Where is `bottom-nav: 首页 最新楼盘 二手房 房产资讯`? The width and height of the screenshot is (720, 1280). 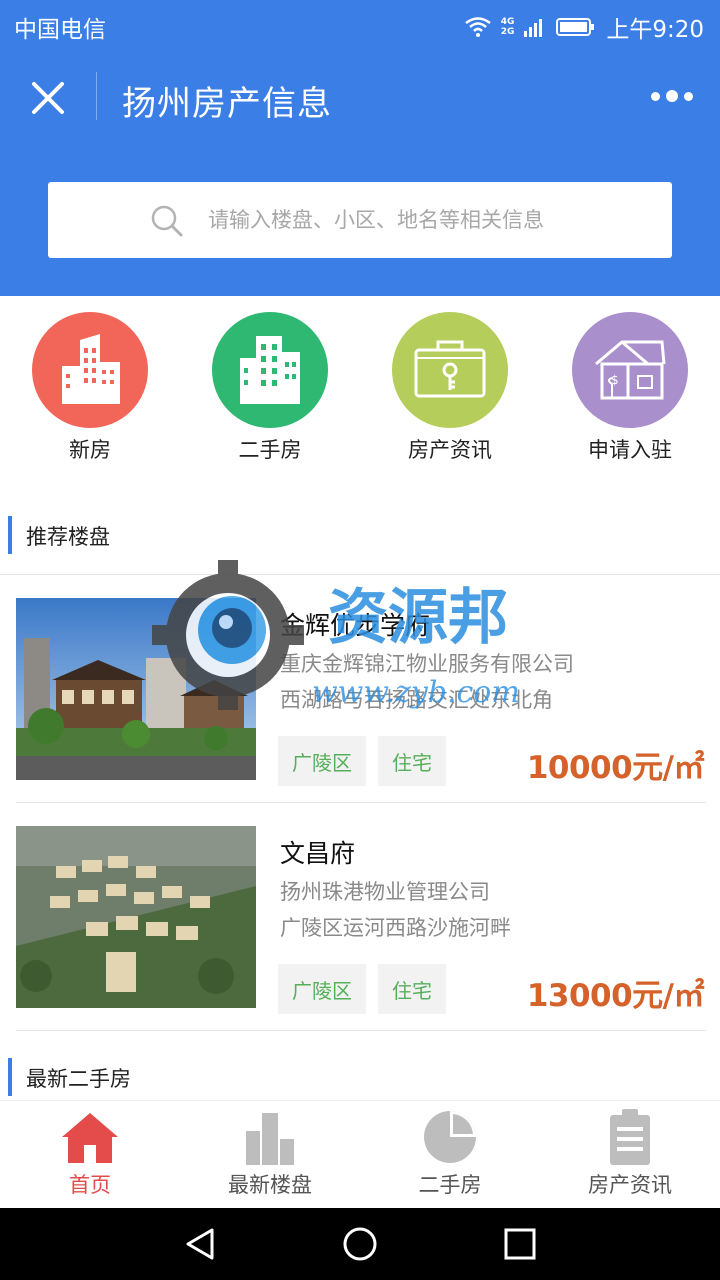
bottom-nav: 首页 最新楼盘 二手房 房产资讯 is located at coordinates (360, 1154).